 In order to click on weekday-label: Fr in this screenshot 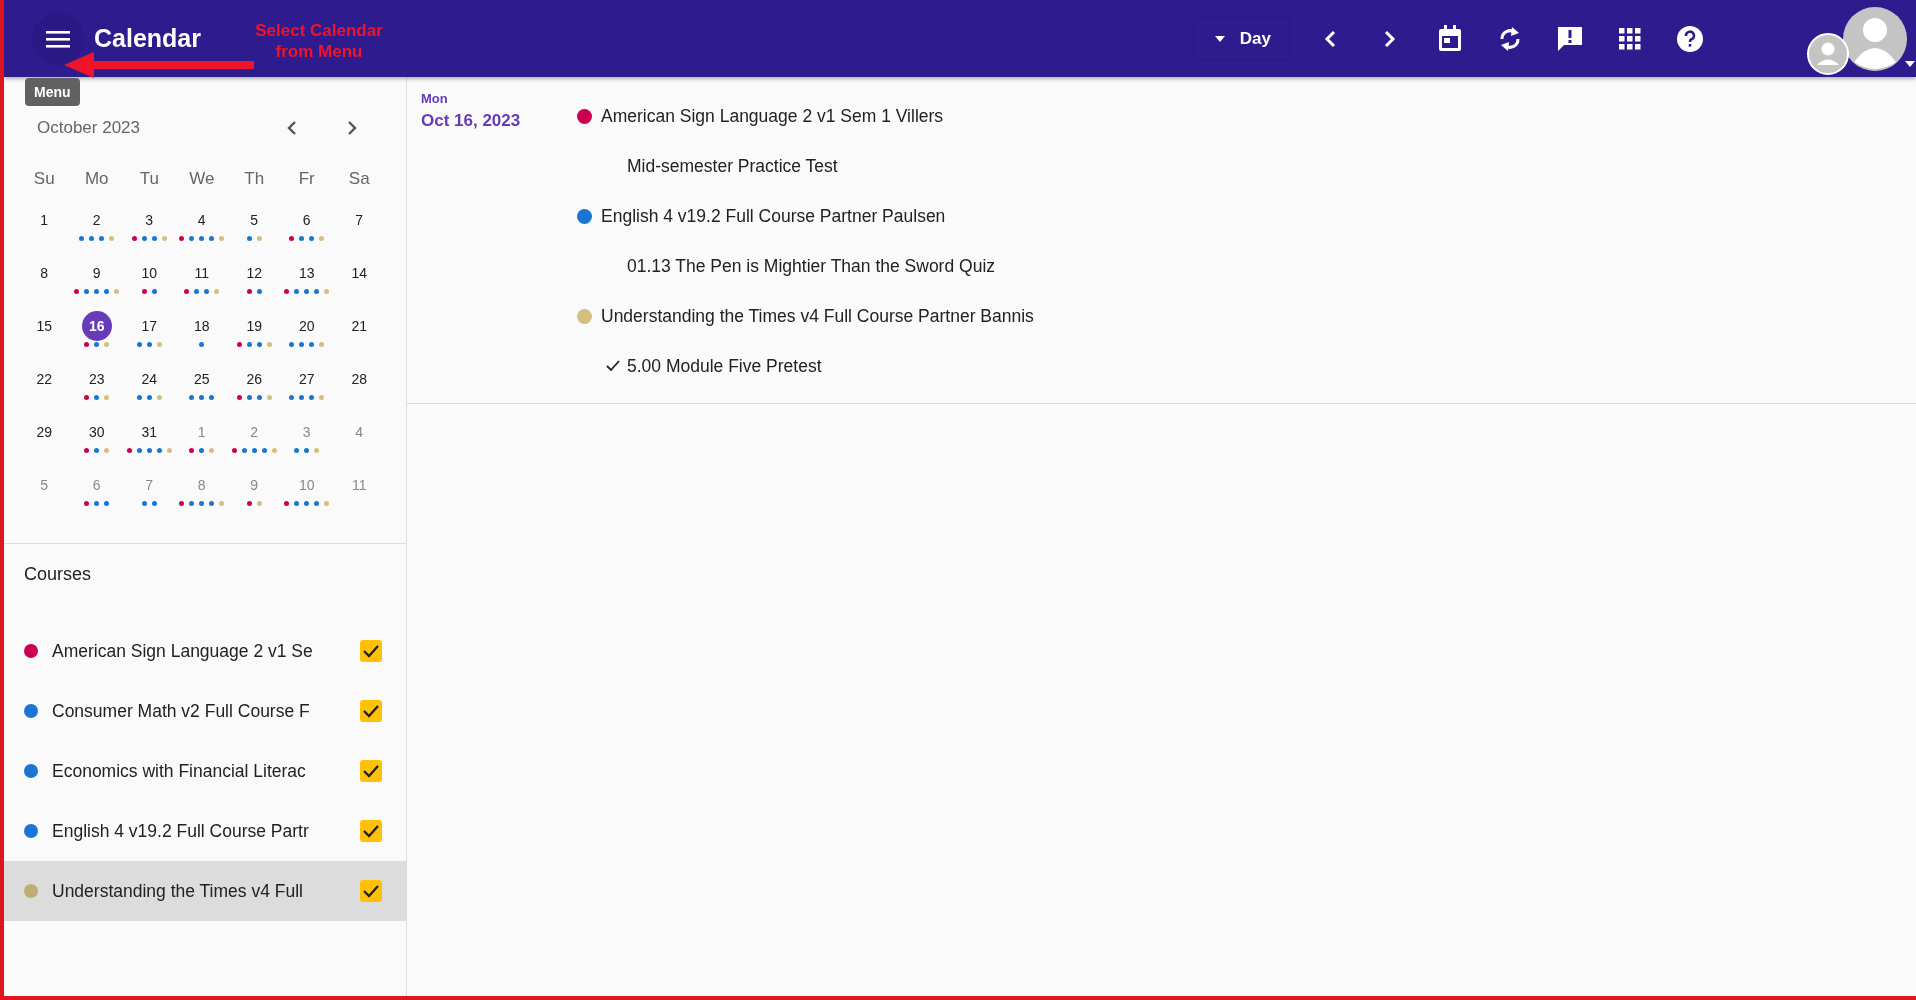, I will do `click(306, 179)`.